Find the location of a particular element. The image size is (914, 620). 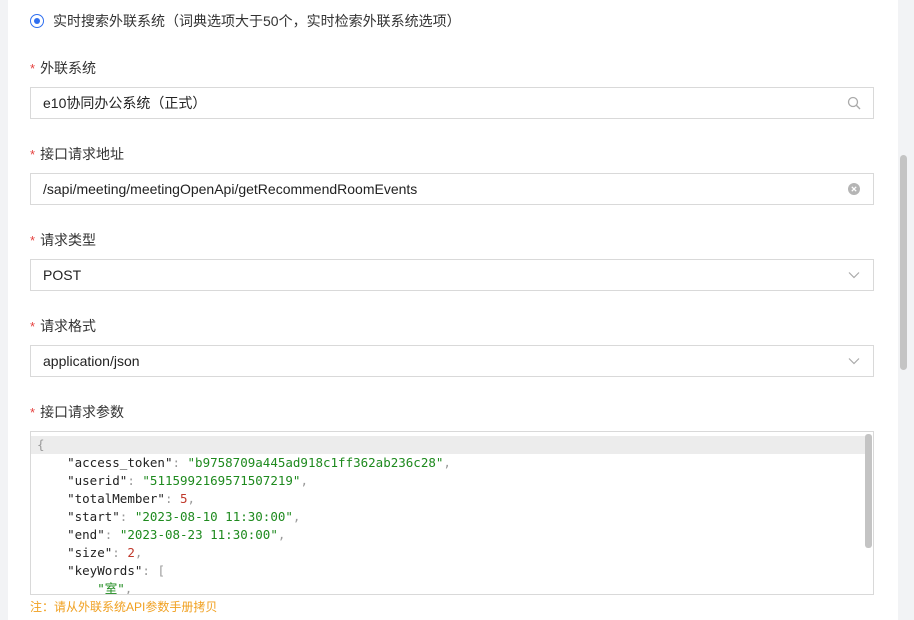

code-line: "totalMember": 5, is located at coordinates (244, 499).